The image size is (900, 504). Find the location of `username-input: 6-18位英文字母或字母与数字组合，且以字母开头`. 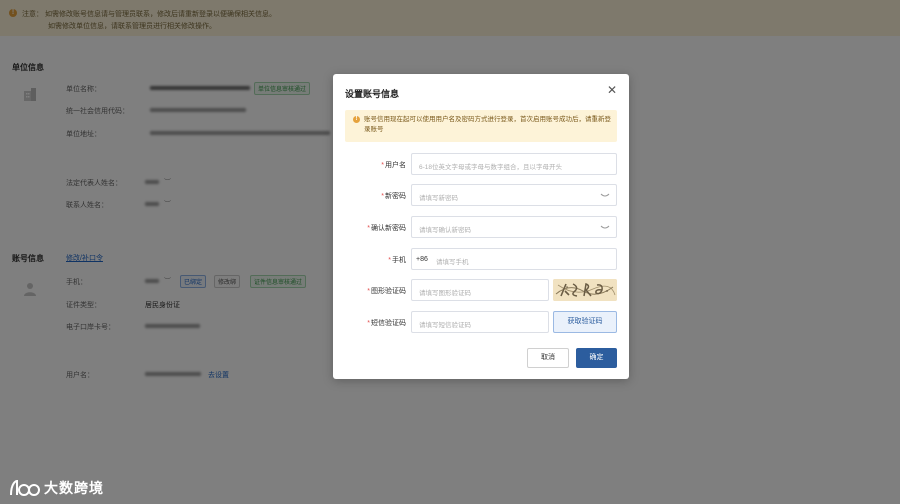

username-input: 6-18位英文字母或字母与数字组合，且以字母开头 is located at coordinates (514, 164).